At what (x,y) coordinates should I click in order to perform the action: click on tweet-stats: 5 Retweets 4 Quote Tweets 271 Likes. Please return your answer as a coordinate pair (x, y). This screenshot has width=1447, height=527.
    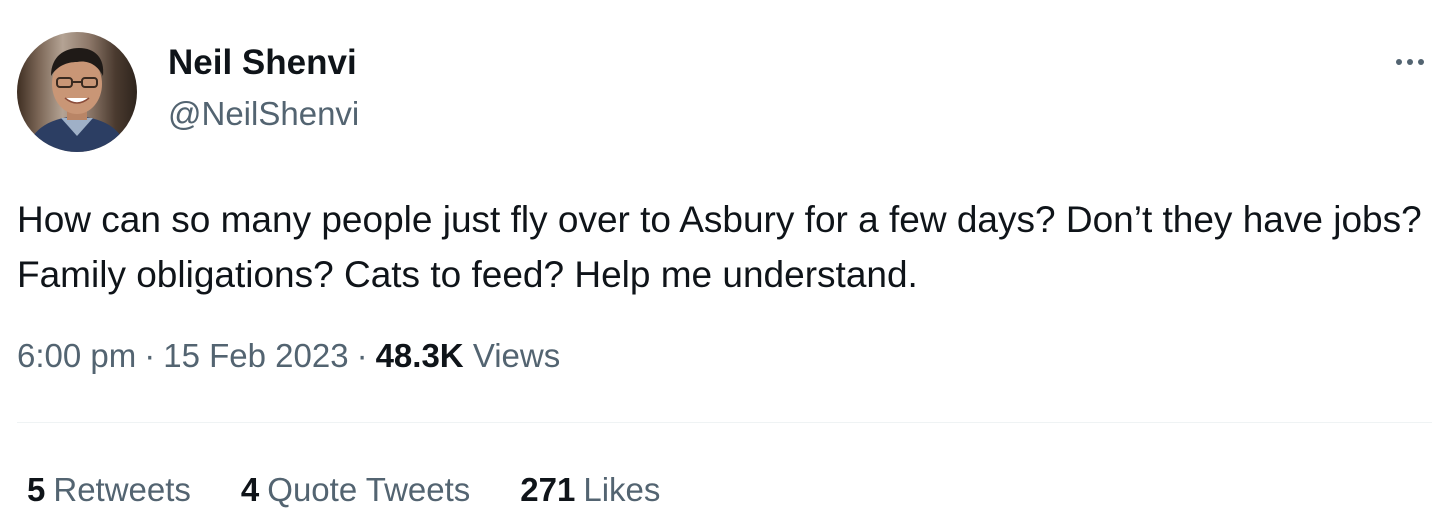
    Looking at the image, I should click on (368, 490).